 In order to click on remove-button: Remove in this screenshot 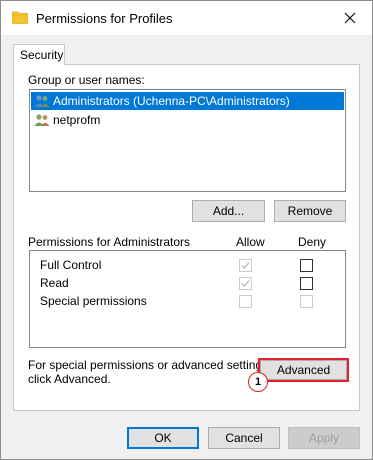, I will do `click(310, 211)`.